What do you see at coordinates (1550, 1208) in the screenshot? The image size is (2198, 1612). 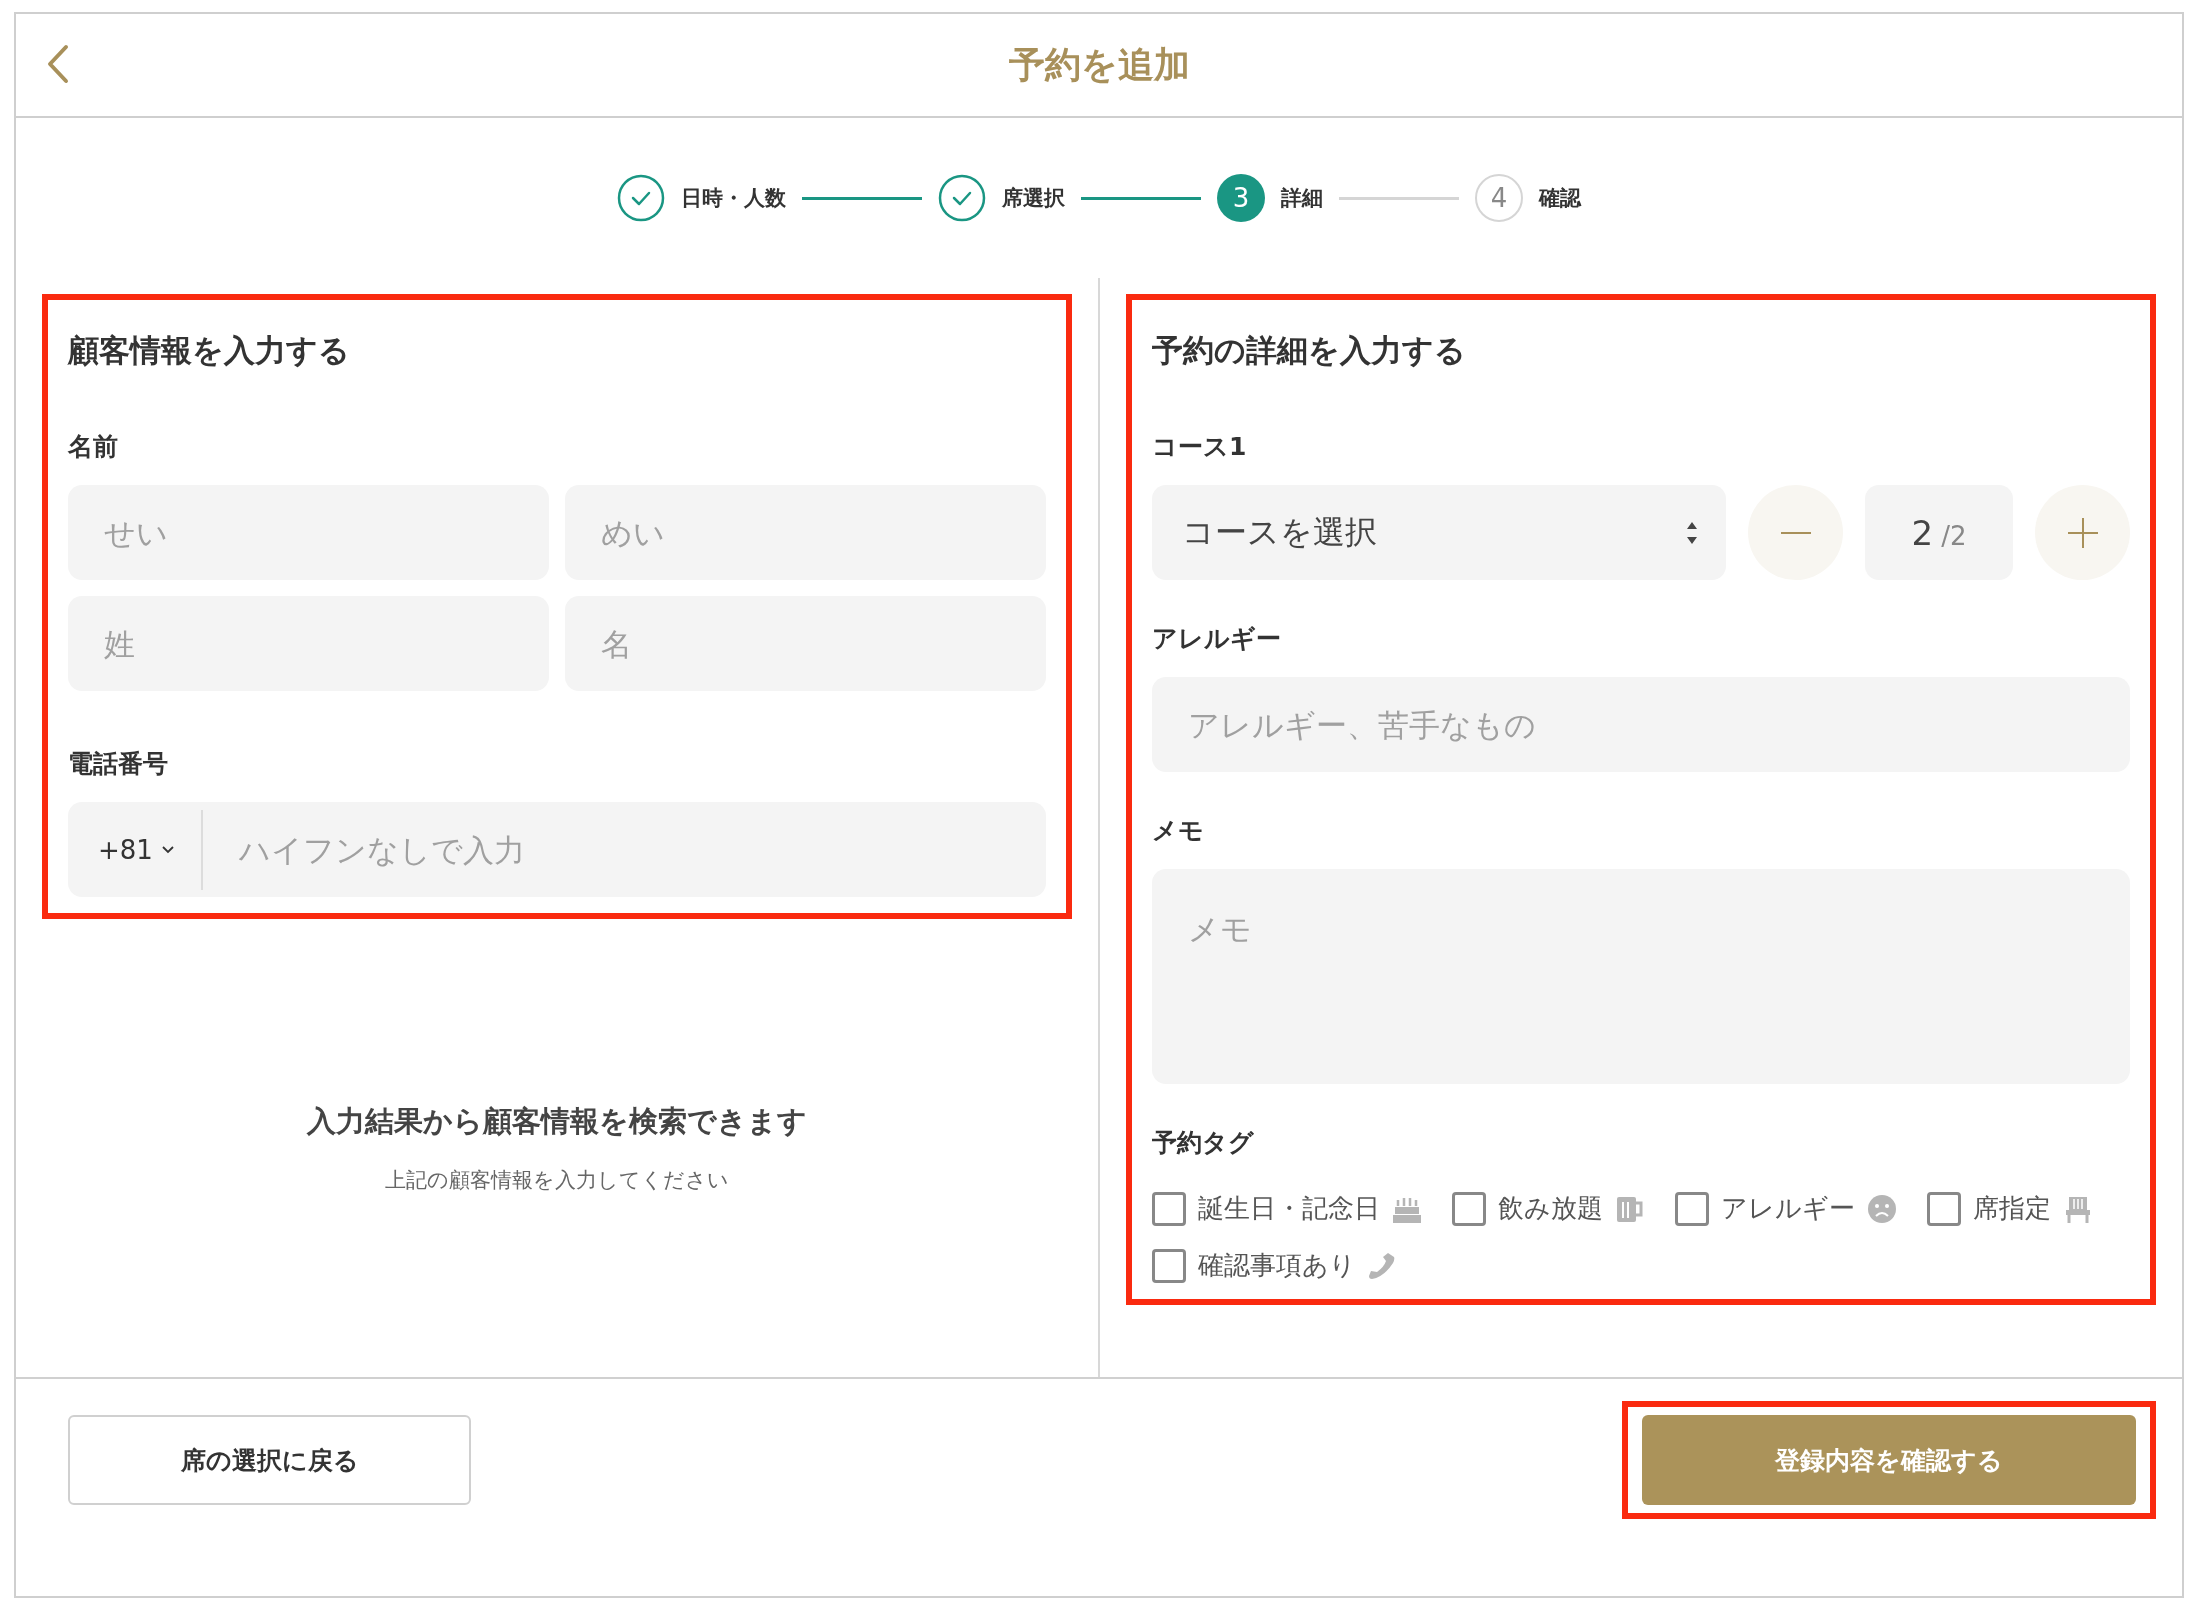 I see `tag-label: 飲み放題` at bounding box center [1550, 1208].